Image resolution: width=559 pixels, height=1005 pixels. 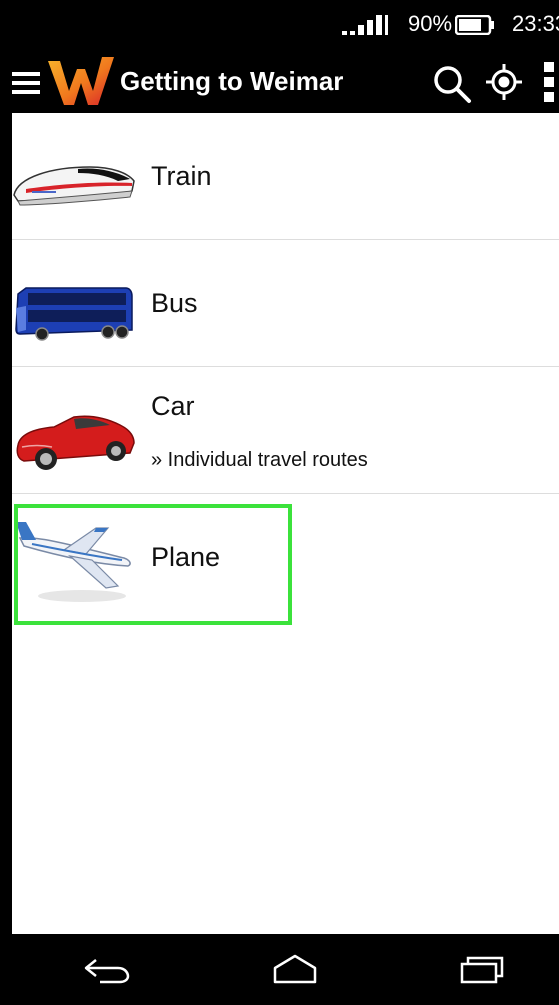 I want to click on list-item-label: Car, so click(x=173, y=406).